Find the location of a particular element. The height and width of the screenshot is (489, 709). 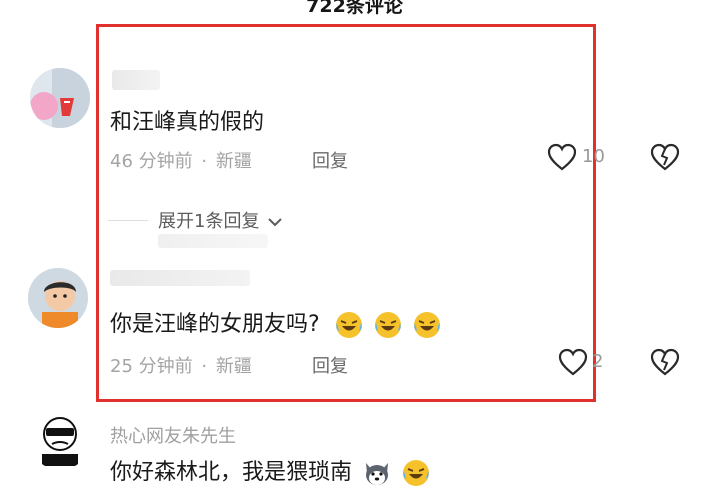

like-count: 2 is located at coordinates (598, 361).